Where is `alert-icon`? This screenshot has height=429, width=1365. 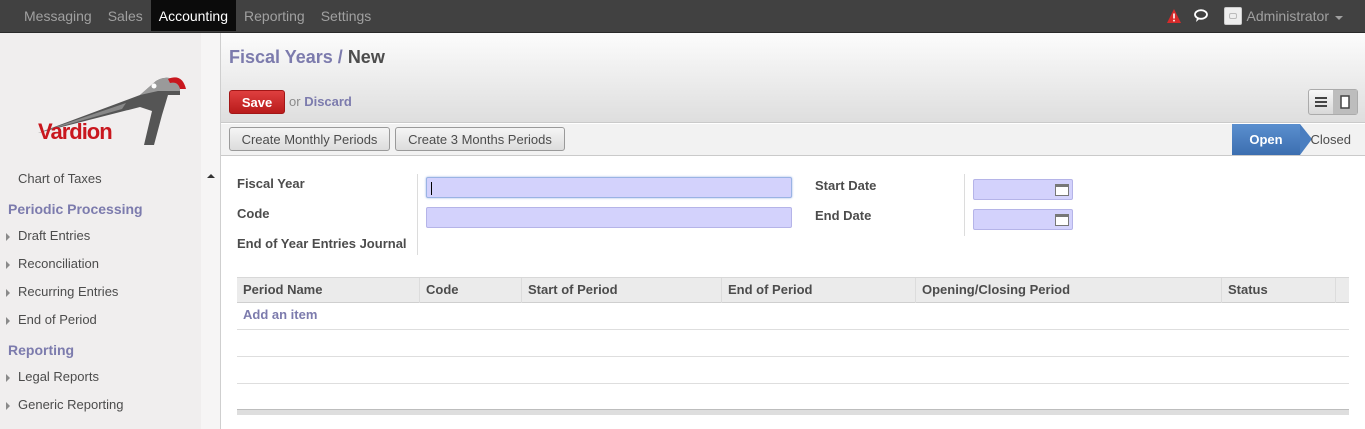
alert-icon is located at coordinates (1174, 16).